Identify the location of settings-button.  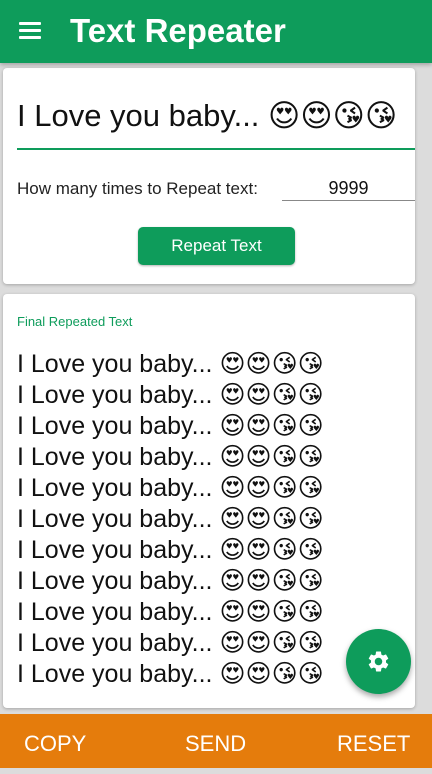
(378, 661).